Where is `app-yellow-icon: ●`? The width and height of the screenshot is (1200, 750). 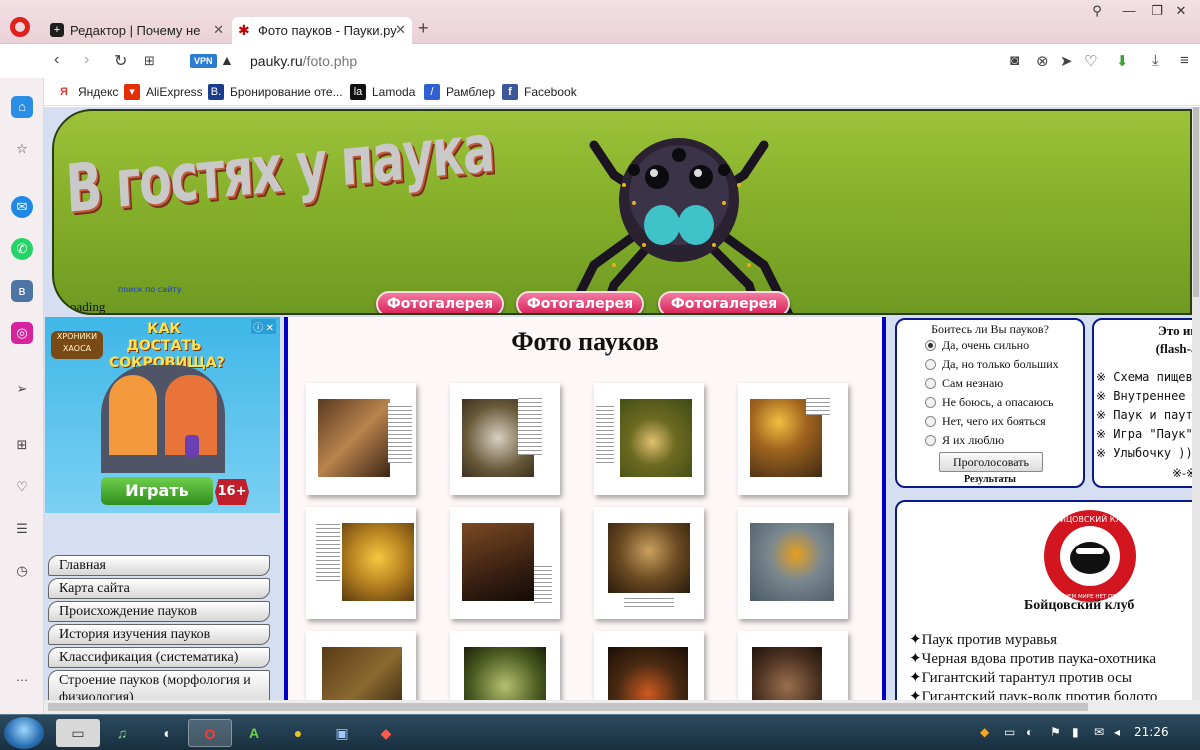 app-yellow-icon: ● is located at coordinates (298, 733).